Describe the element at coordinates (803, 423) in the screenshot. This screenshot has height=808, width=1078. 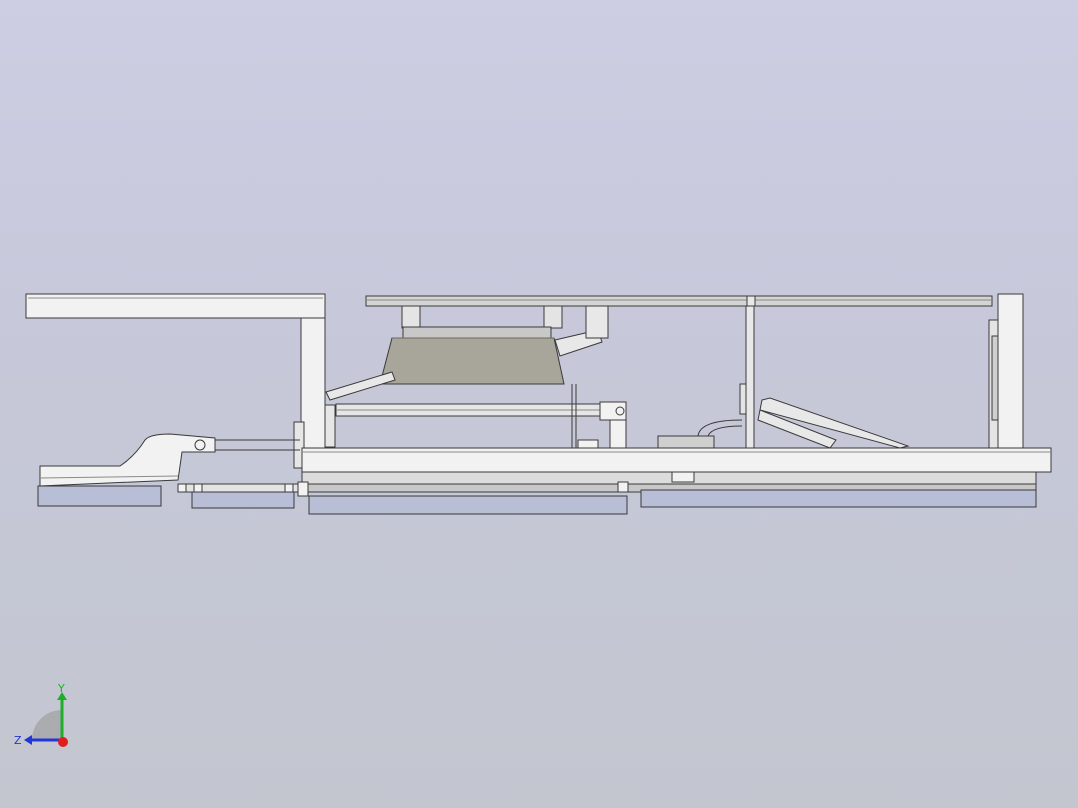
I see `right-diagonal-arm` at that location.